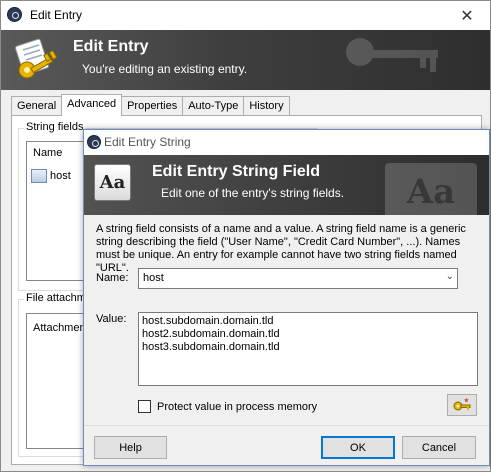  Describe the element at coordinates (467, 15) in the screenshot. I see `close-icon: ✕` at that location.